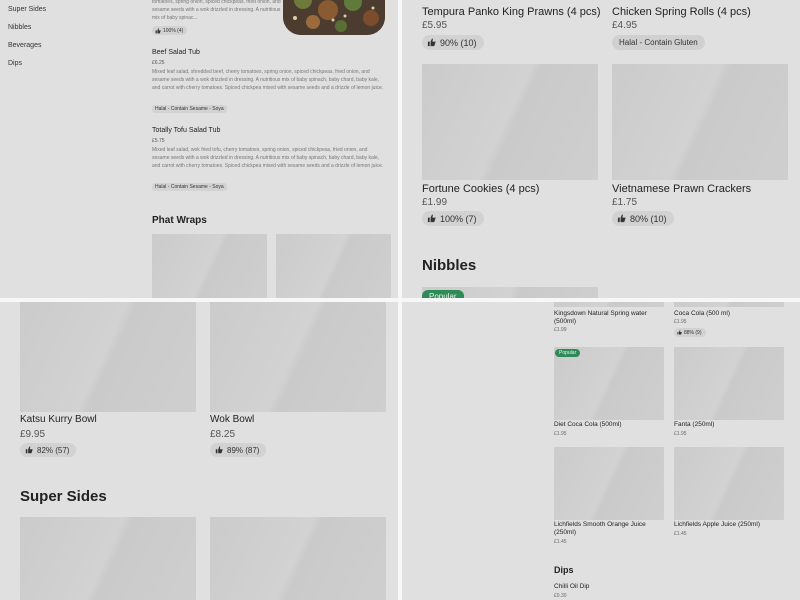 This screenshot has height=600, width=800. Describe the element at coordinates (625, 202) in the screenshot. I see `item-price: £1.75` at that location.